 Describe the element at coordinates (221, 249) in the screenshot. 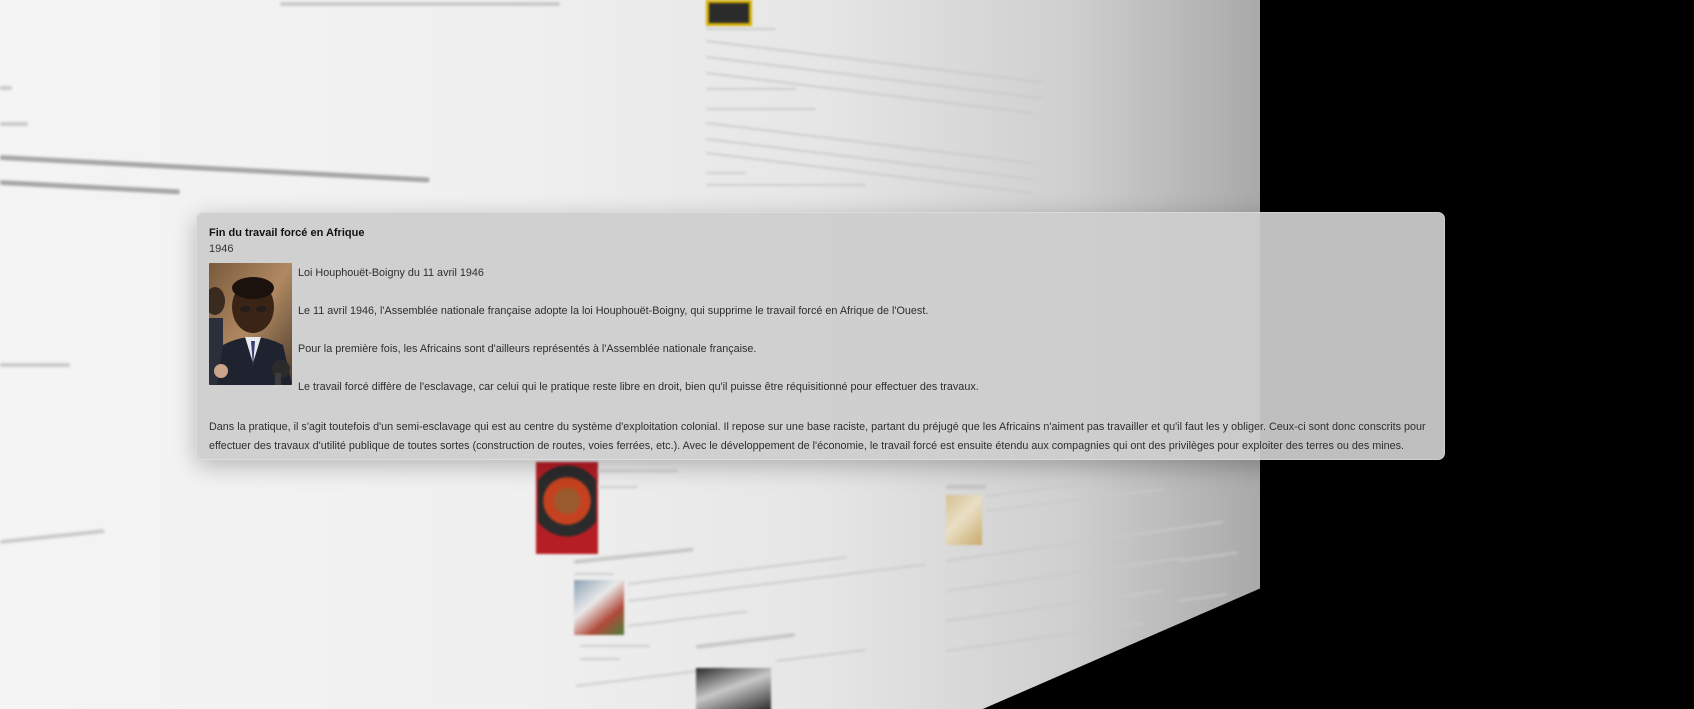

I see `event-date: 1946` at that location.